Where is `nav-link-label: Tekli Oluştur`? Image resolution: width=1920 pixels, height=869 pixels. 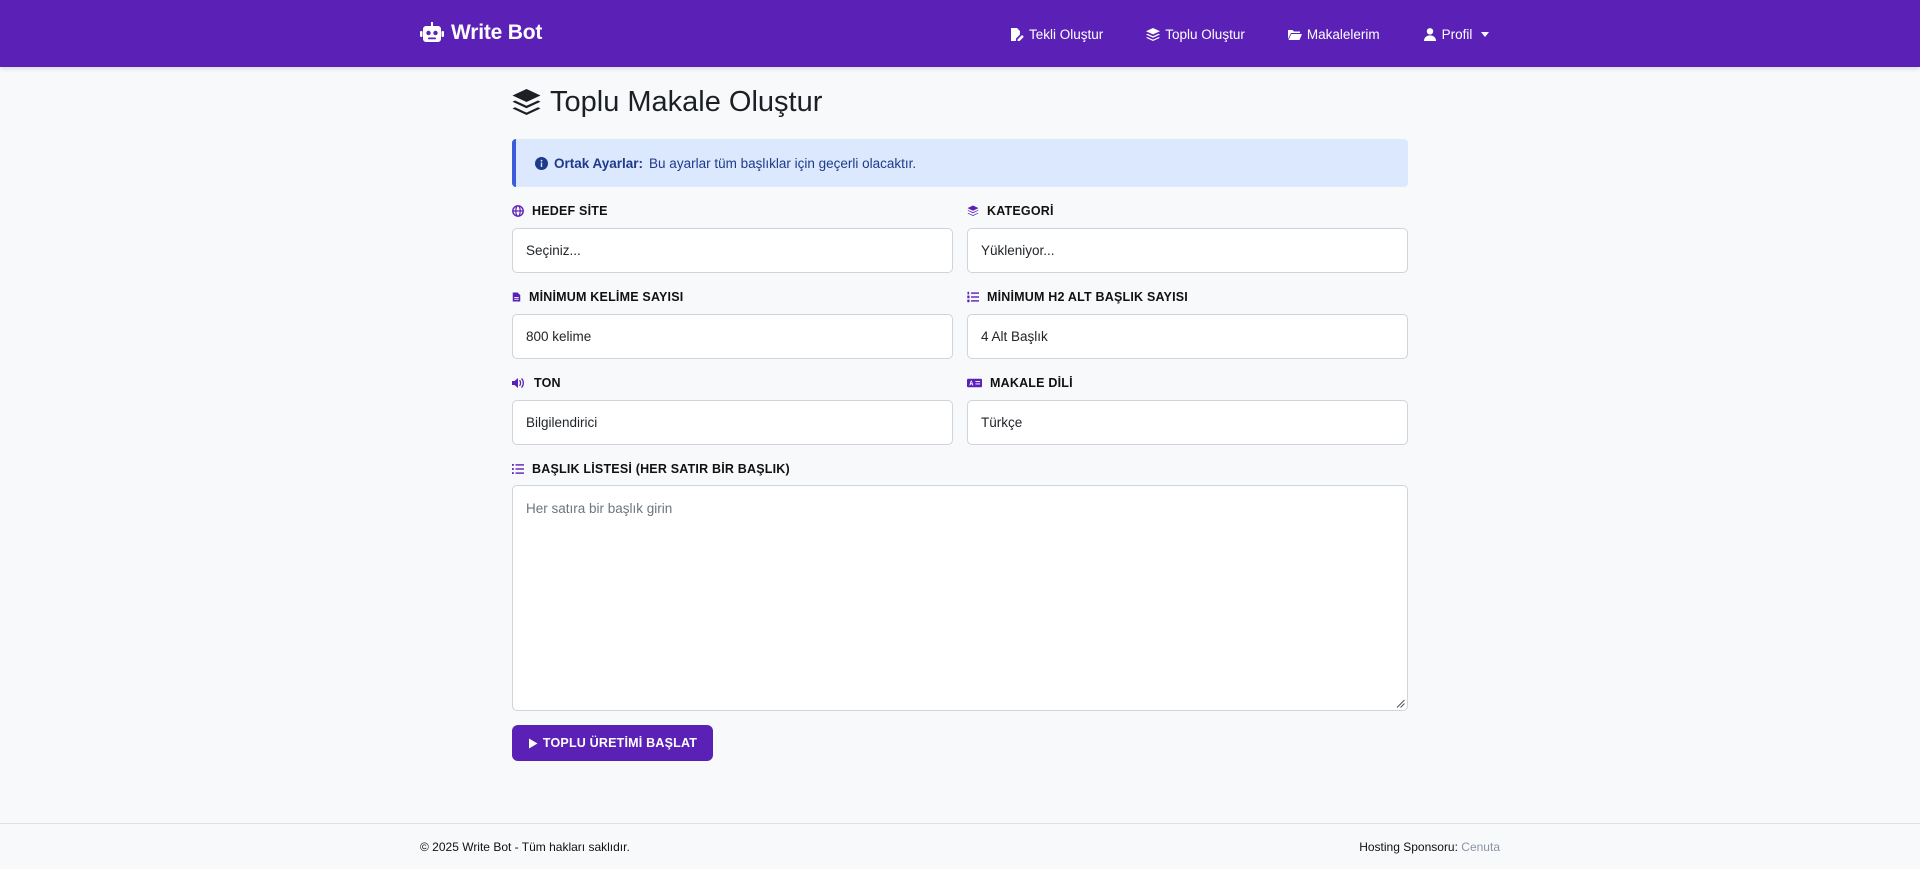 nav-link-label: Tekli Oluştur is located at coordinates (1066, 34).